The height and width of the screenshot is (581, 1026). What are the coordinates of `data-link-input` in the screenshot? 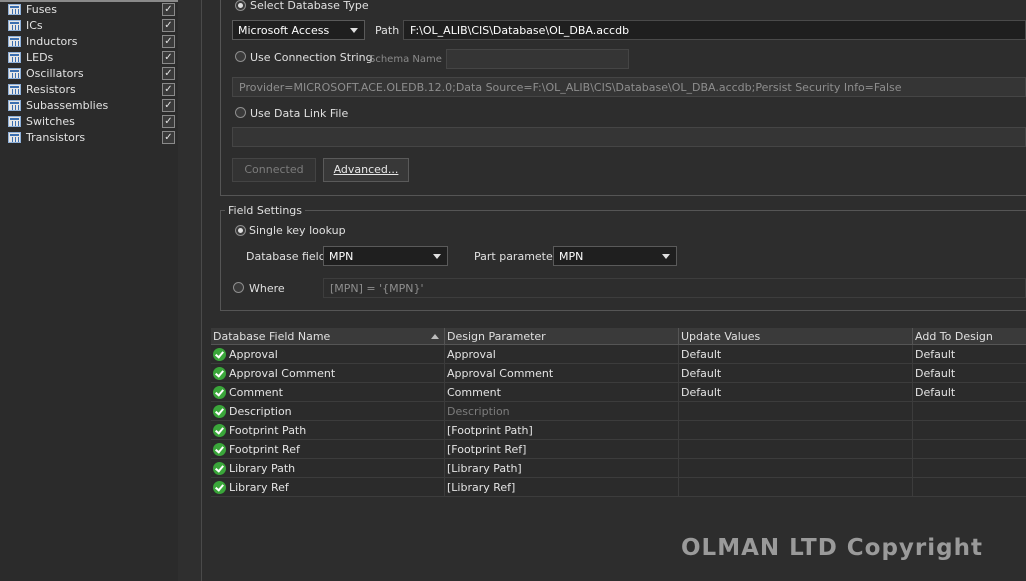 It's located at (629, 137).